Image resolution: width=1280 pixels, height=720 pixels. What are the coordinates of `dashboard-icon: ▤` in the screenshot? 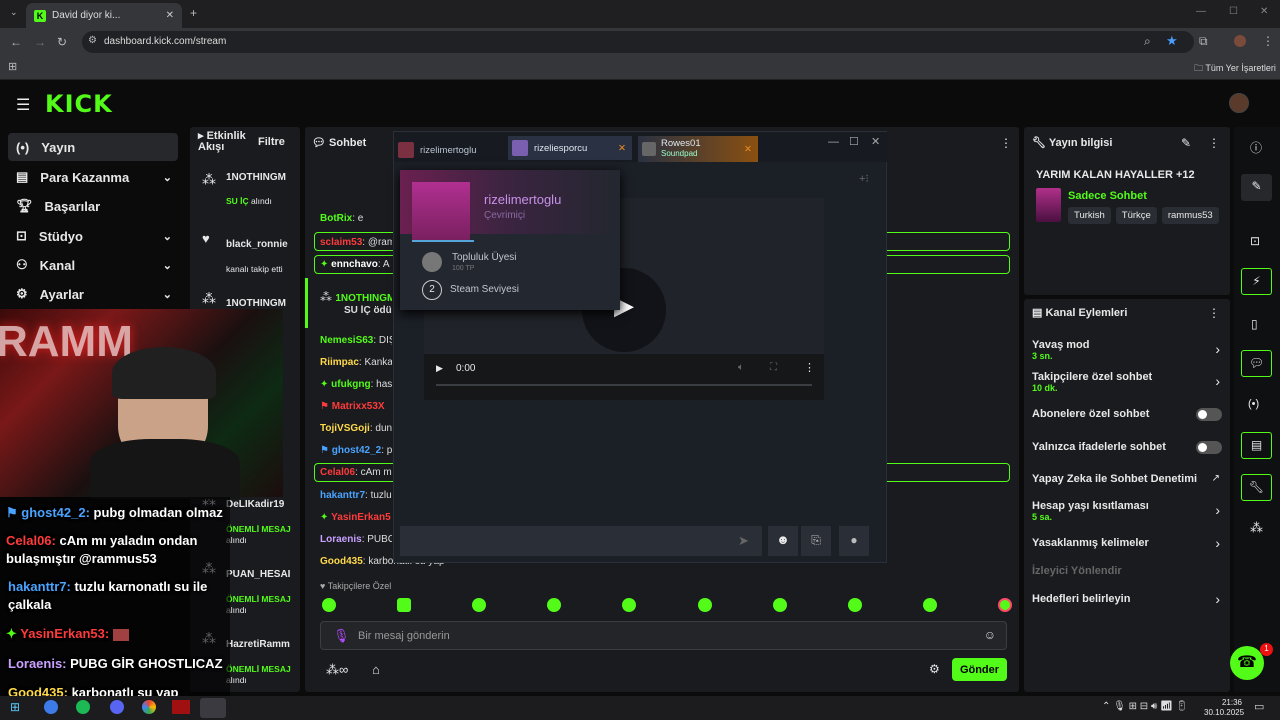 It's located at (1256, 445).